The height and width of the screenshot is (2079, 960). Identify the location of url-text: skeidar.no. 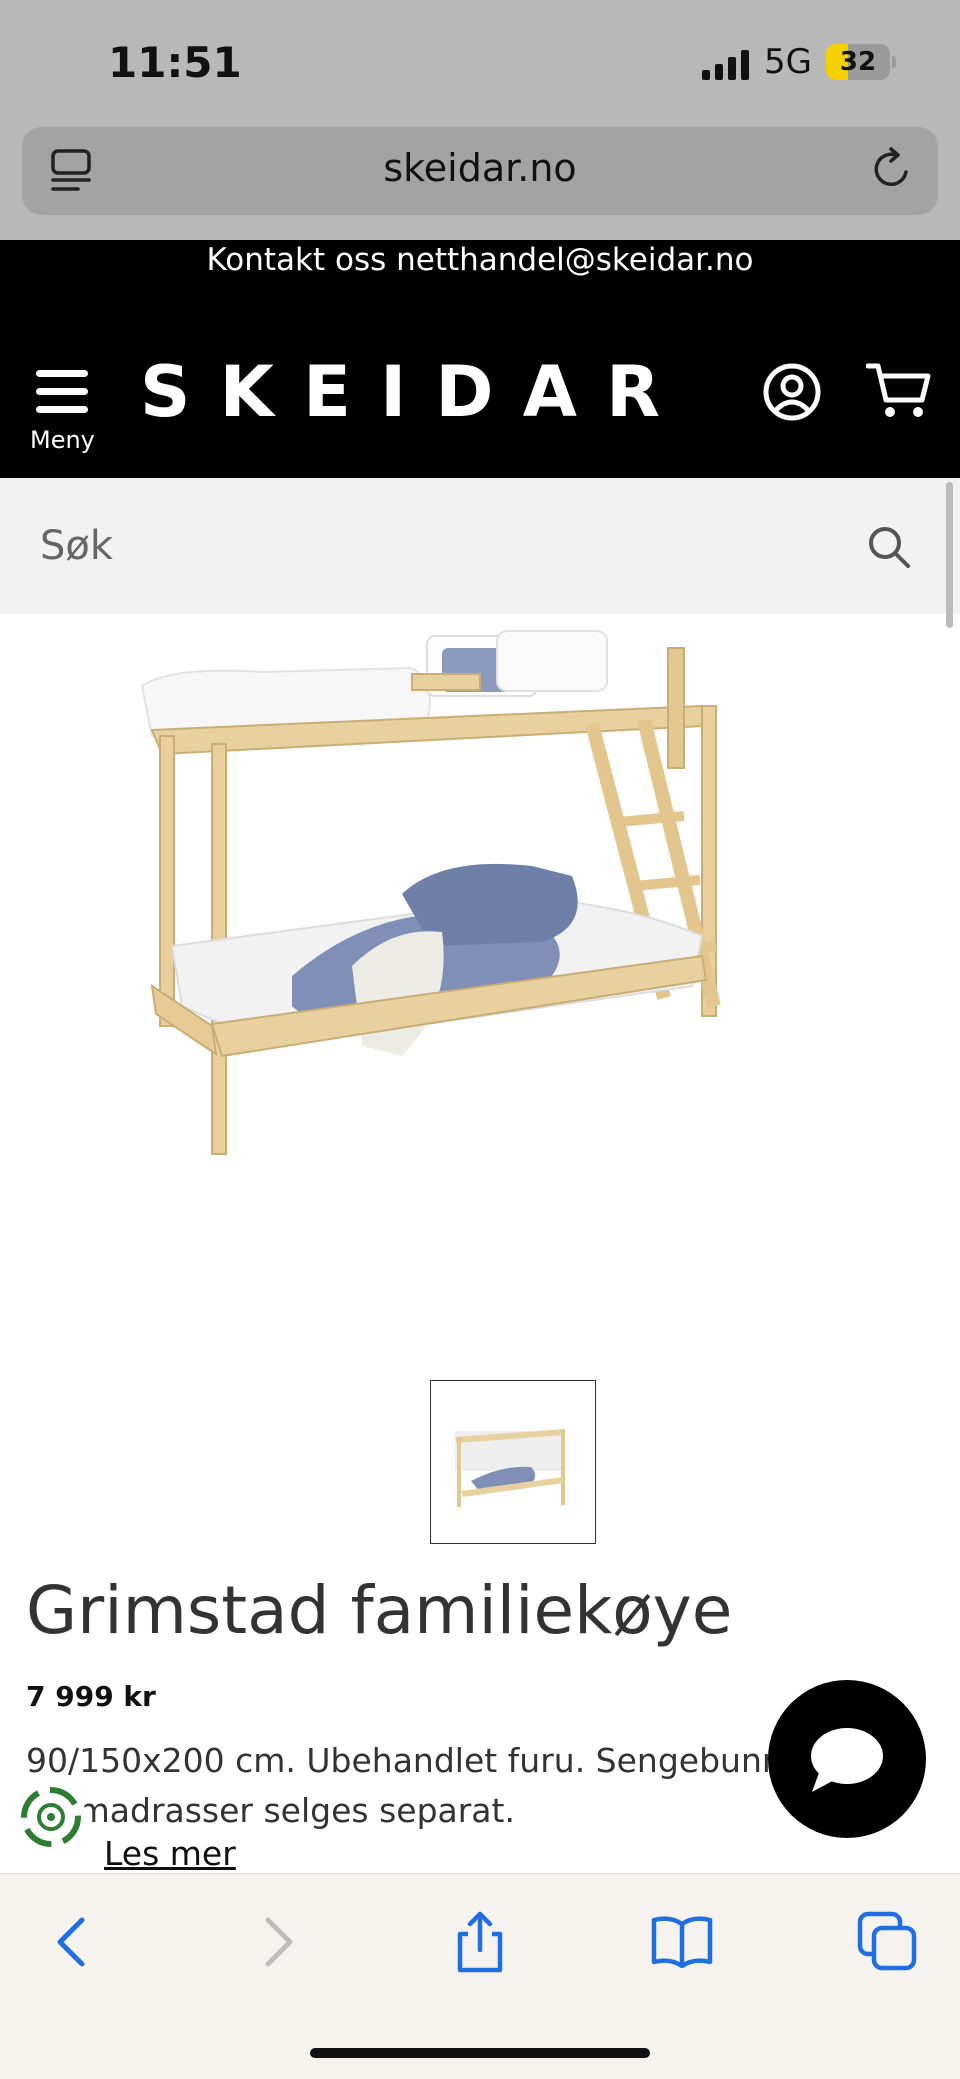
(480, 168).